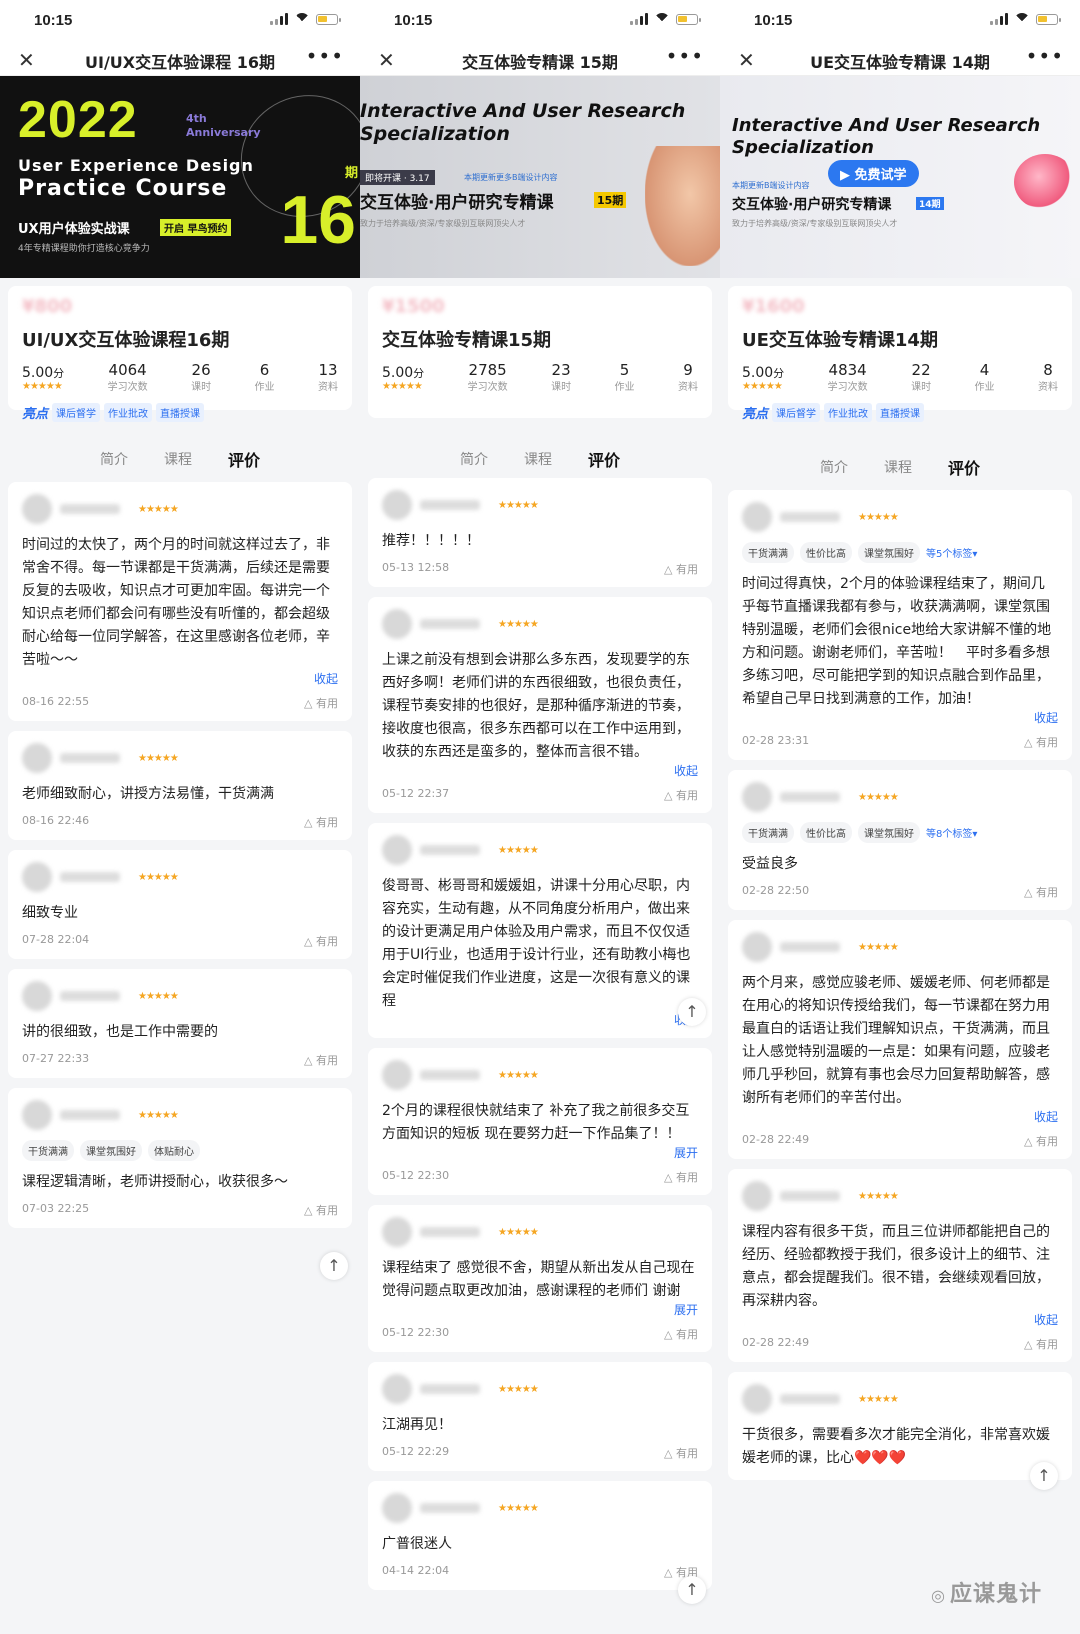 The image size is (1080, 1634). Describe the element at coordinates (776, 890) in the screenshot. I see `review-date: 02-28 22:50` at that location.